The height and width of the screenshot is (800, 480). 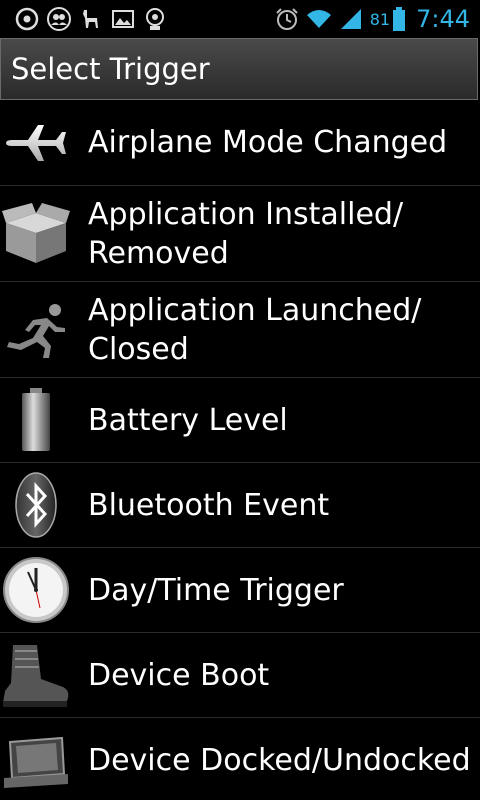 I want to click on status-bar: 81 7:44, so click(x=240, y=19).